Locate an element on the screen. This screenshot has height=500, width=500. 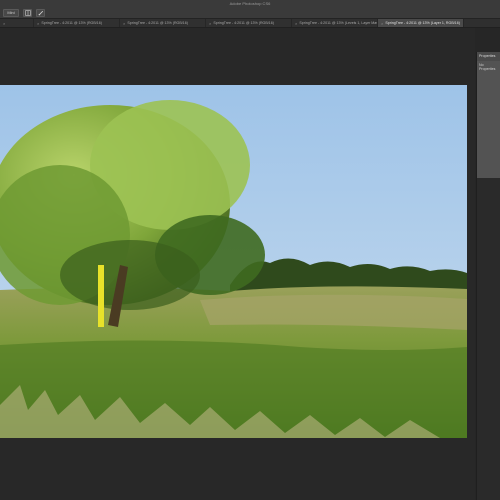
brush-button is located at coordinates (40, 12).